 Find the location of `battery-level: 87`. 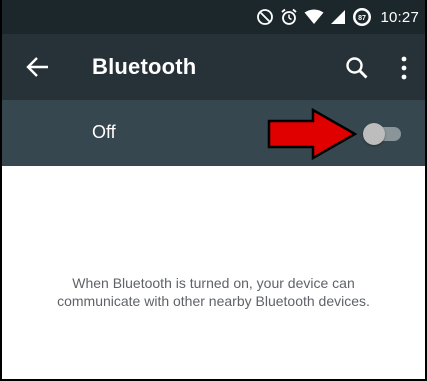

battery-level: 87 is located at coordinates (363, 18).